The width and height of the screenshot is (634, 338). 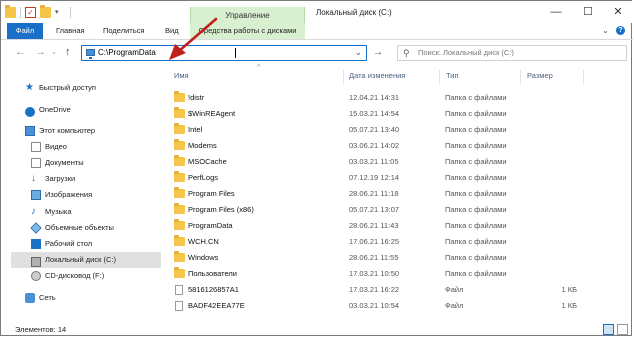 I want to click on large-icons-view-icon, so click(x=622, y=329).